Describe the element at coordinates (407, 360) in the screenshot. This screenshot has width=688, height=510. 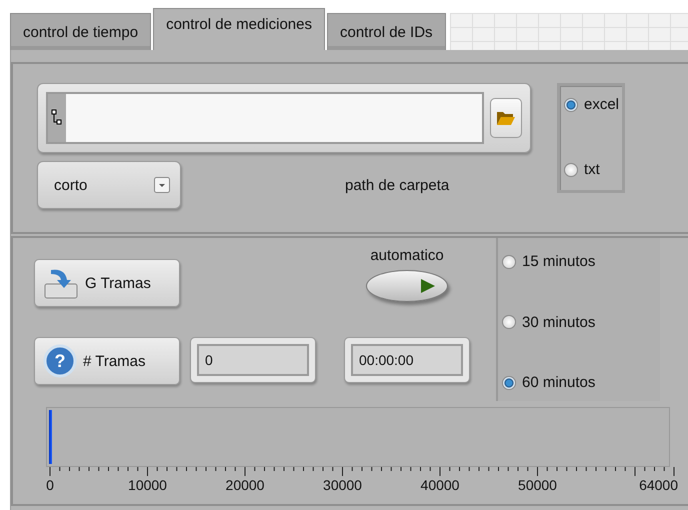
I see `time-field: 00:00:00` at that location.